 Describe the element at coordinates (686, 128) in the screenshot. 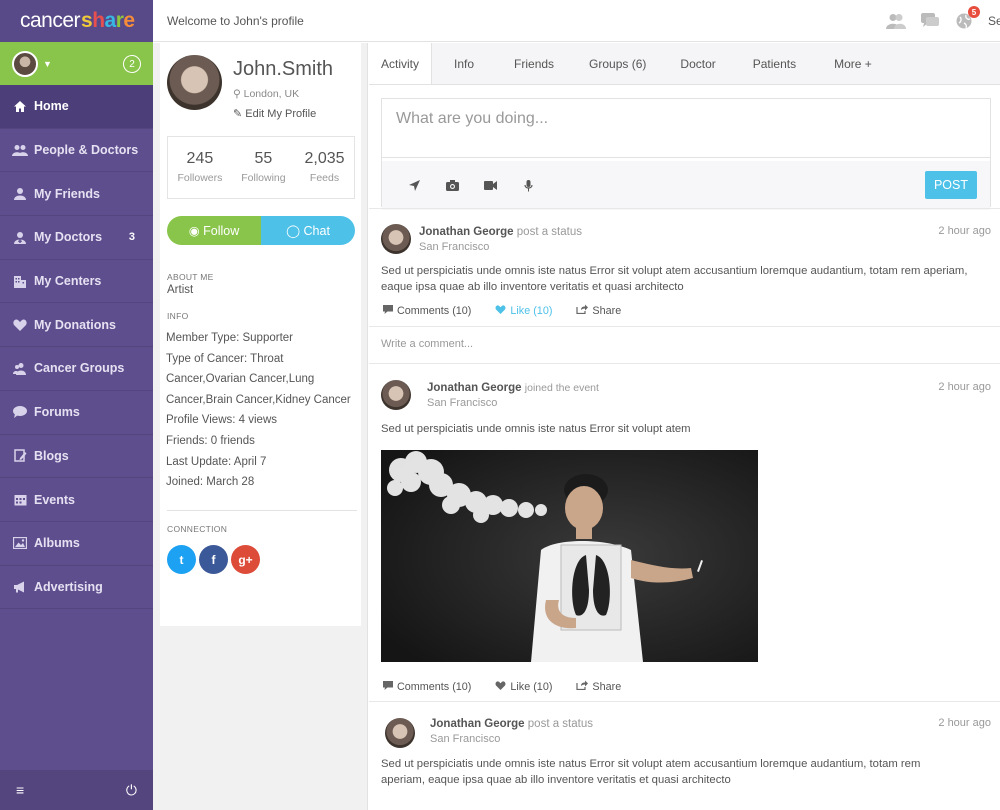

I see `status-input` at that location.